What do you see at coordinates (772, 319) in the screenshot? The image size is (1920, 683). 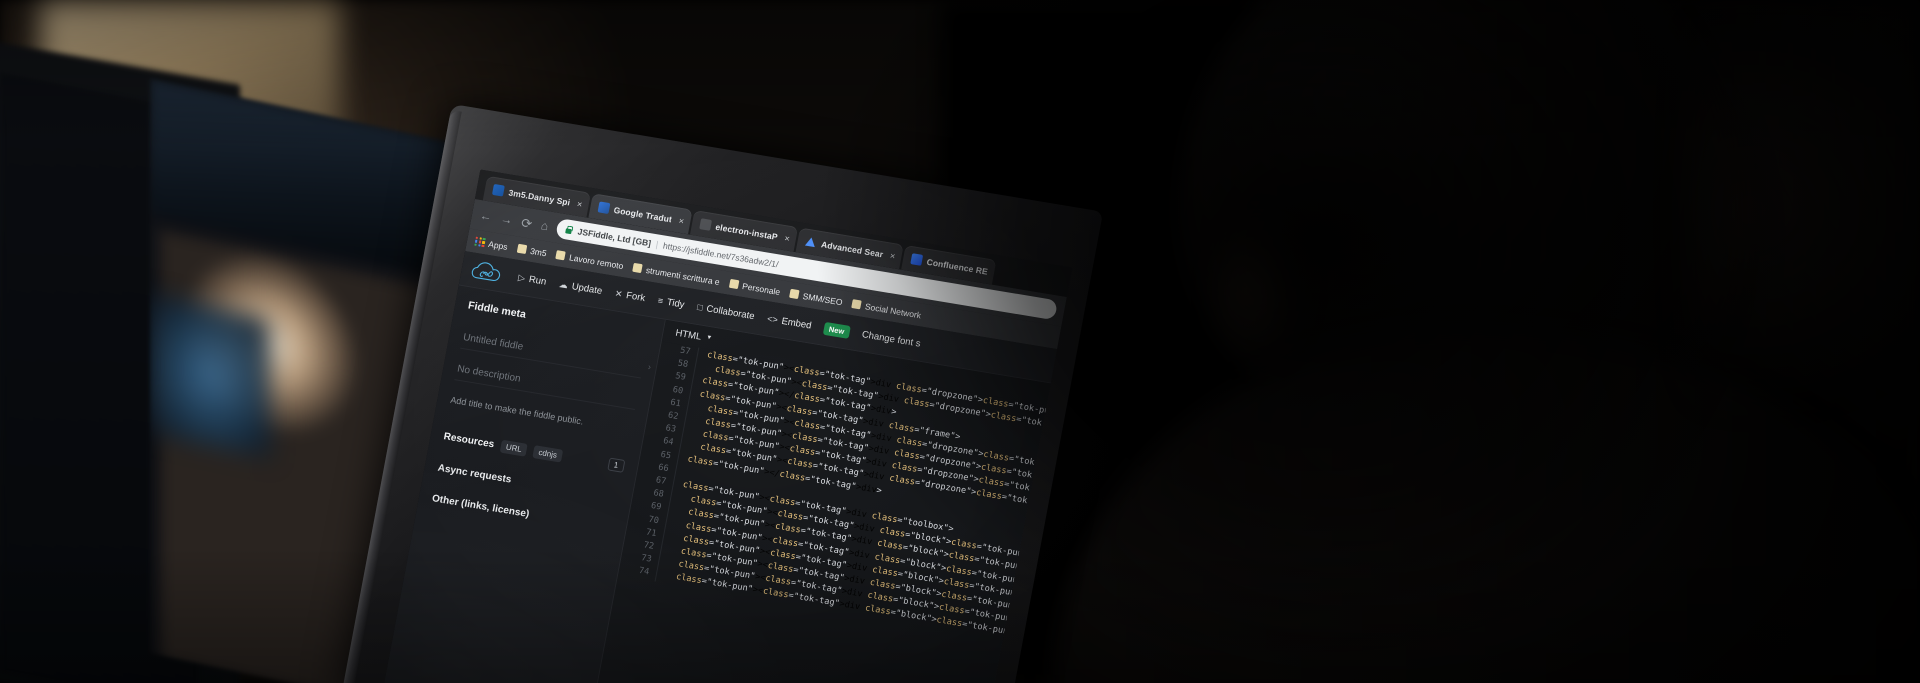 I see `code-brackets-icon: <>` at bounding box center [772, 319].